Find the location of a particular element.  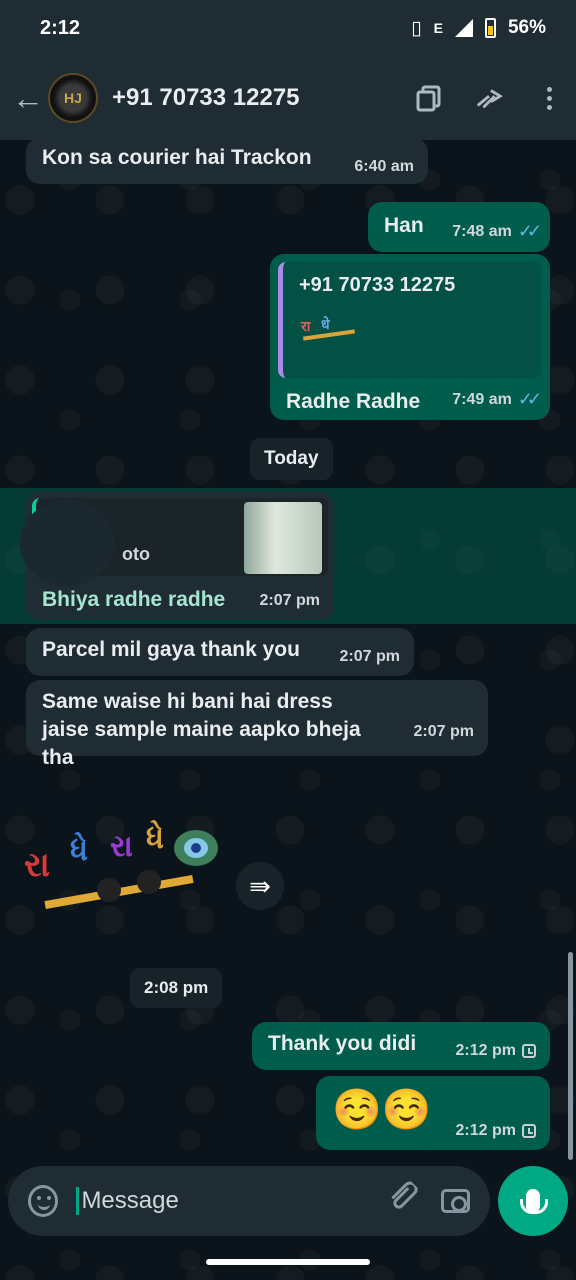

message-text: Parcel mil gaya thank you is located at coordinates (171, 649).